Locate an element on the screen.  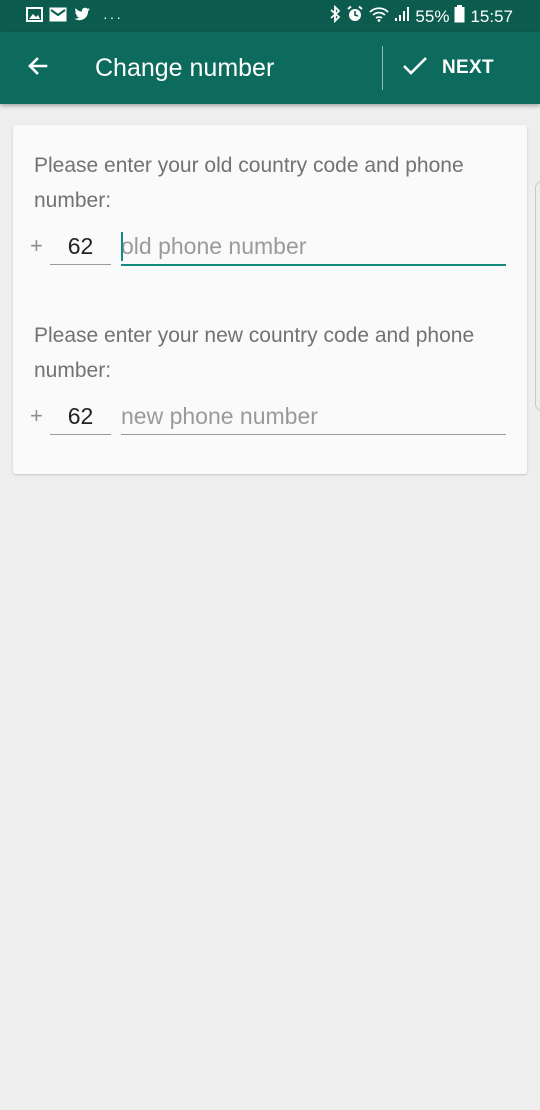
next-button: NEXT is located at coordinates (448, 68).